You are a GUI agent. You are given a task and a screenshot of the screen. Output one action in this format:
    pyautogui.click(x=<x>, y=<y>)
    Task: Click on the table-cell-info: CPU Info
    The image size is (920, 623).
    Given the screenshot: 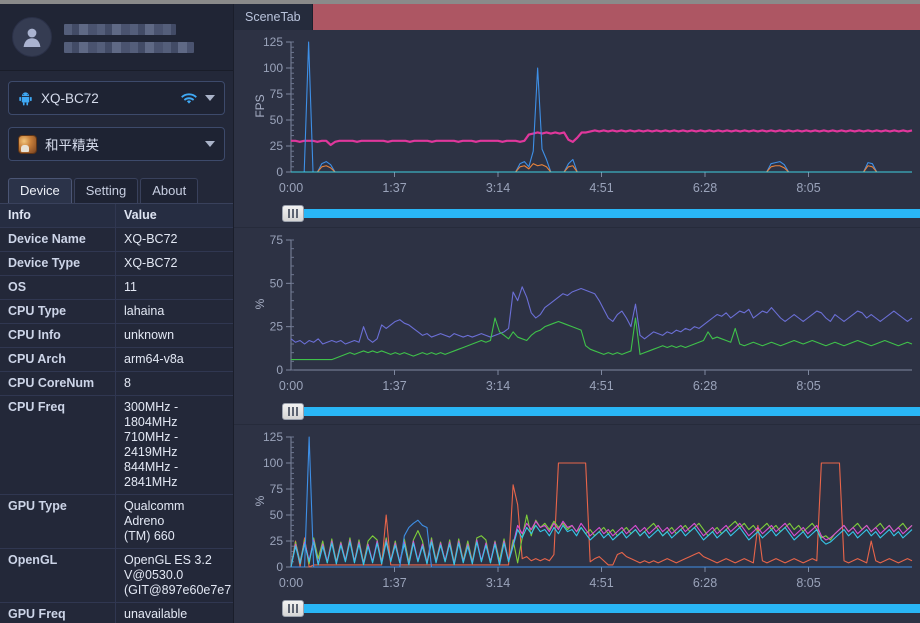 What is the action you would take?
    pyautogui.click(x=58, y=335)
    